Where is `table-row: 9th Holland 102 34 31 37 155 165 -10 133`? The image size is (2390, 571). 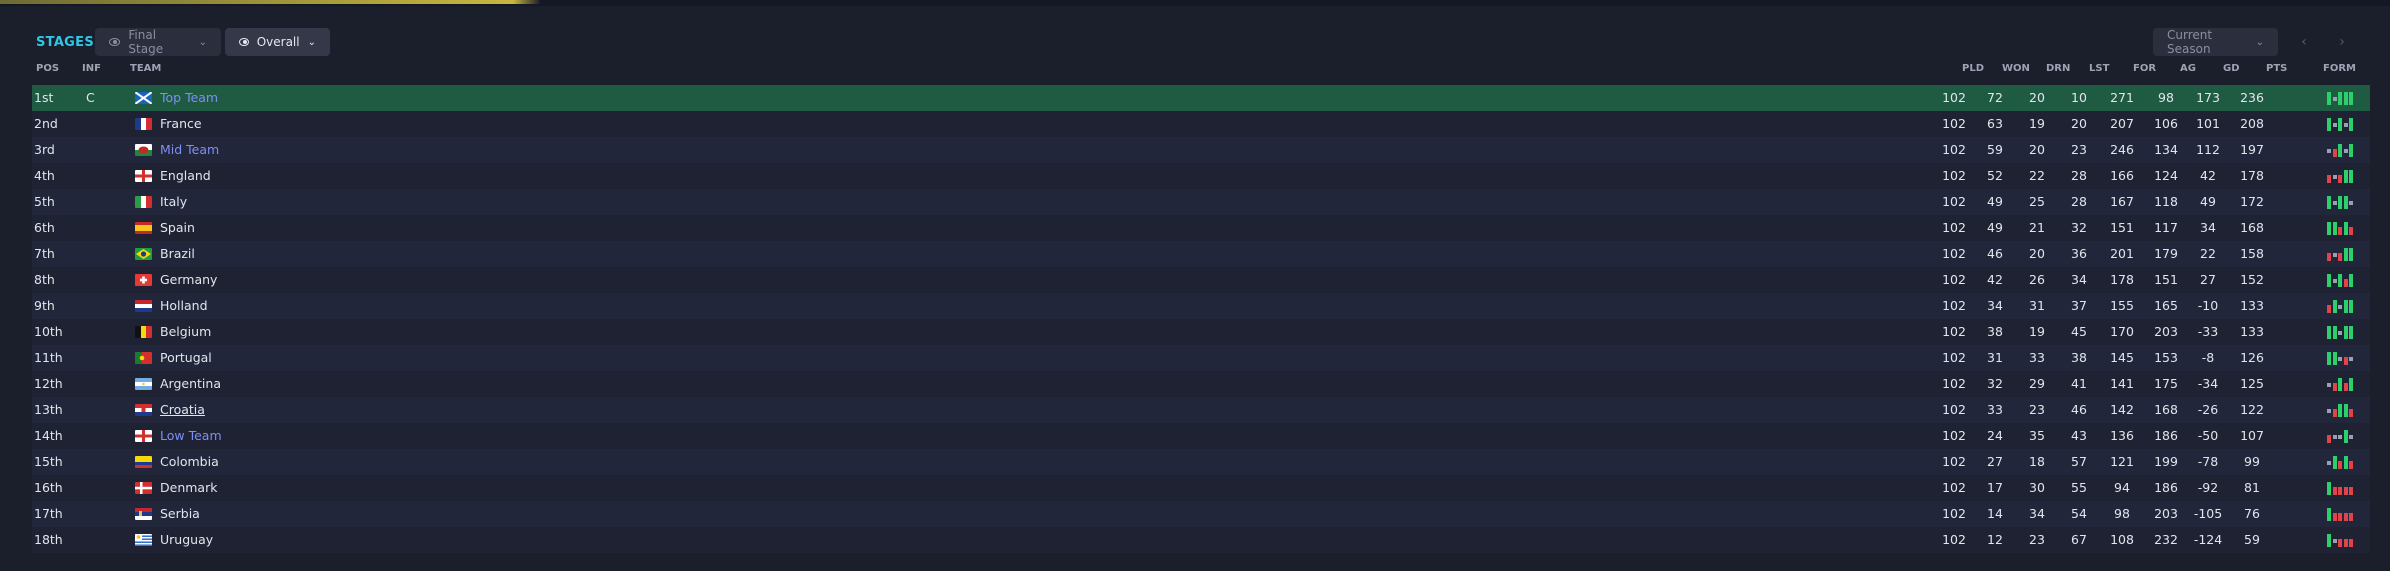 table-row: 9th Holland 102 34 31 37 155 165 -10 133 is located at coordinates (1201, 306).